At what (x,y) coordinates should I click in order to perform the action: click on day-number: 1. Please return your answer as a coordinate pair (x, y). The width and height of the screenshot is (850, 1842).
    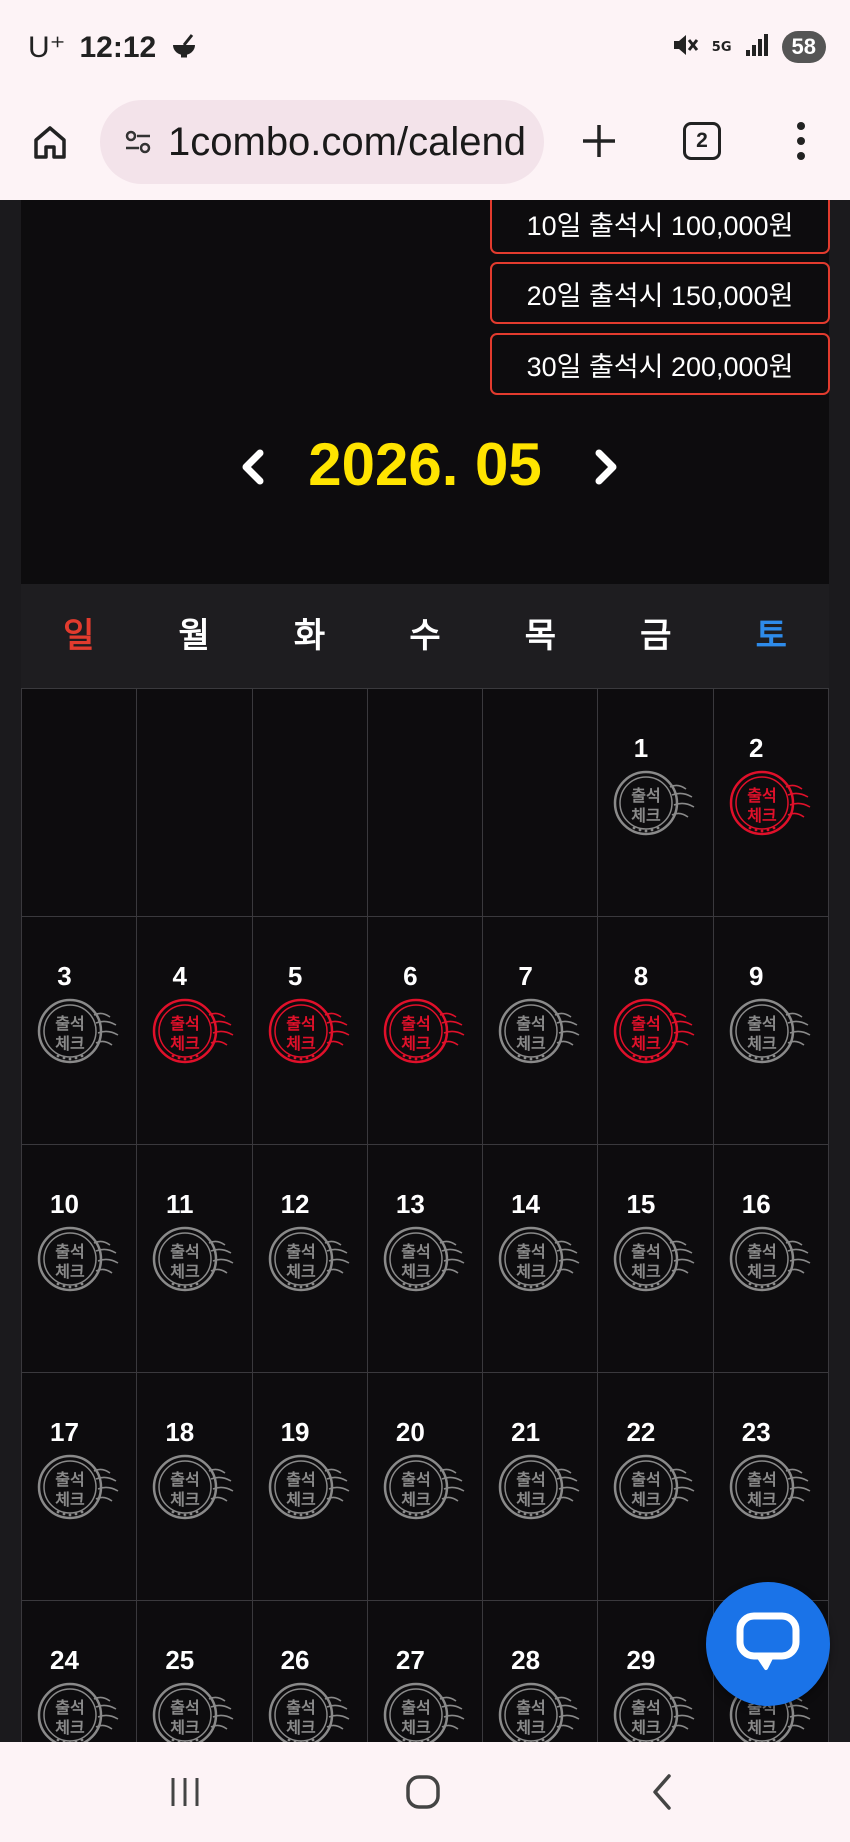
    Looking at the image, I should click on (641, 748).